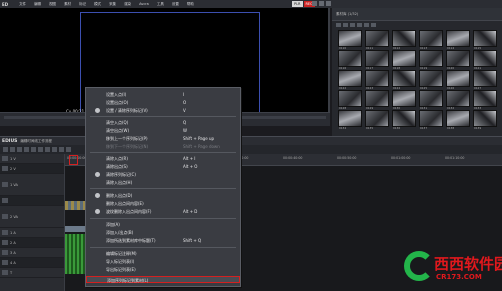  What do you see at coordinates (163, 261) in the screenshot?
I see `menu-item-import-markers: 导入标记列表(I)` at bounding box center [163, 261].